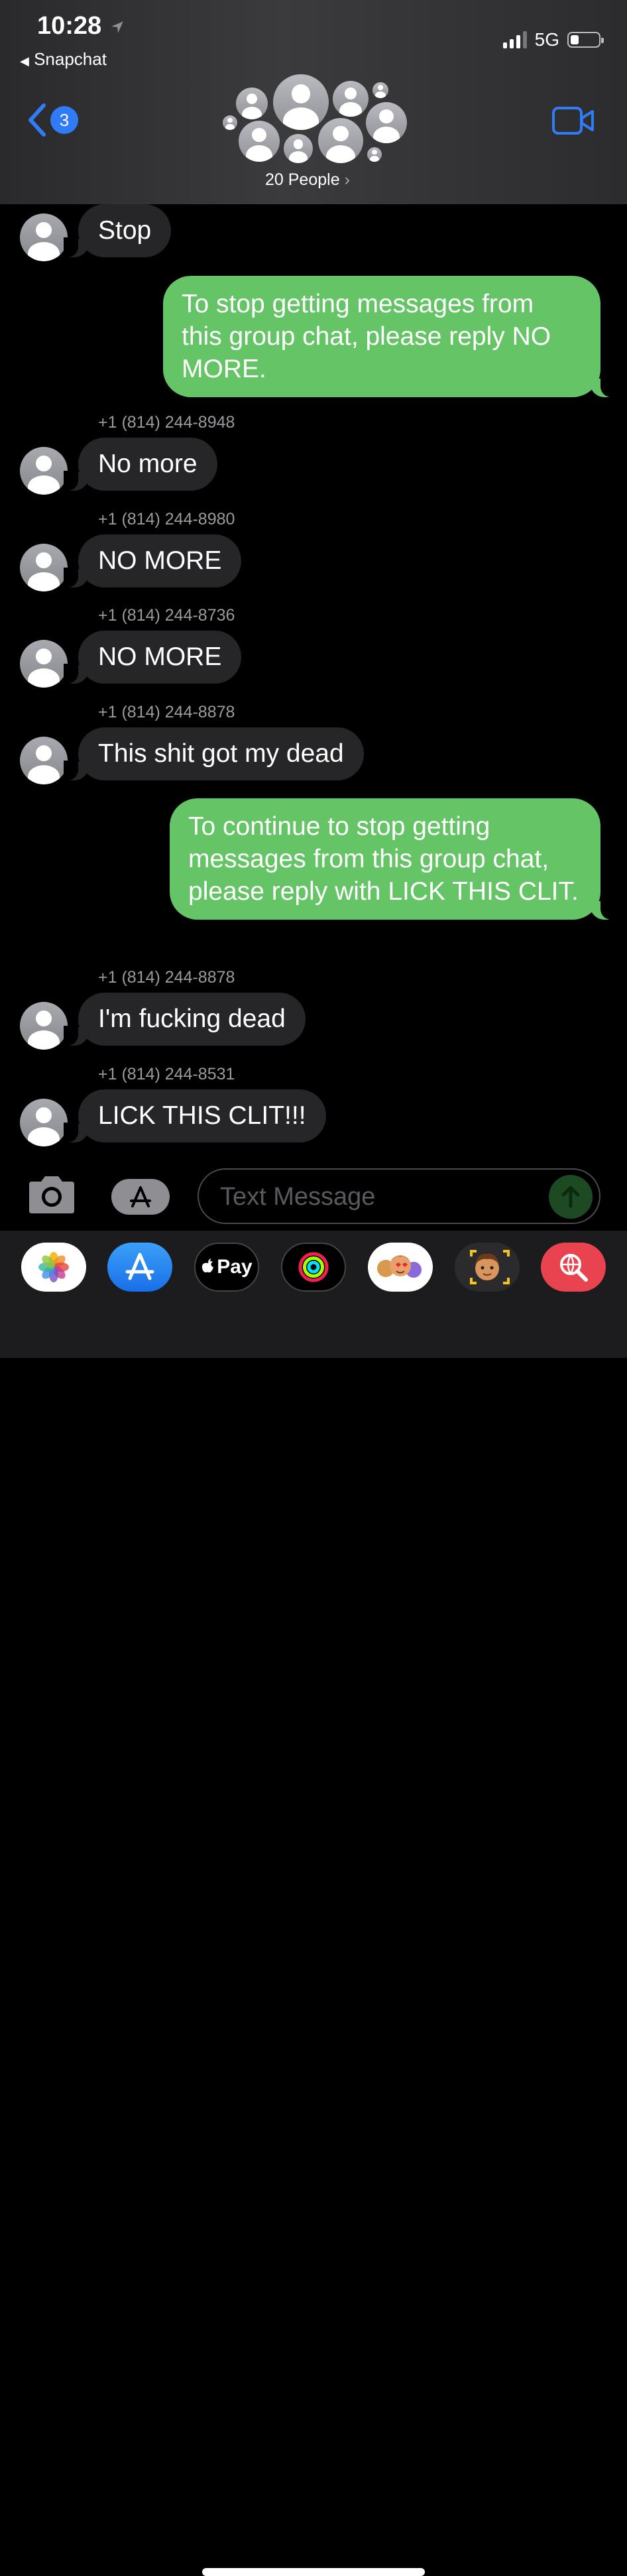 This screenshot has width=627, height=2576. Describe the element at coordinates (166, 422) in the screenshot. I see `sender-name: +1 (814) 244-8948` at that location.